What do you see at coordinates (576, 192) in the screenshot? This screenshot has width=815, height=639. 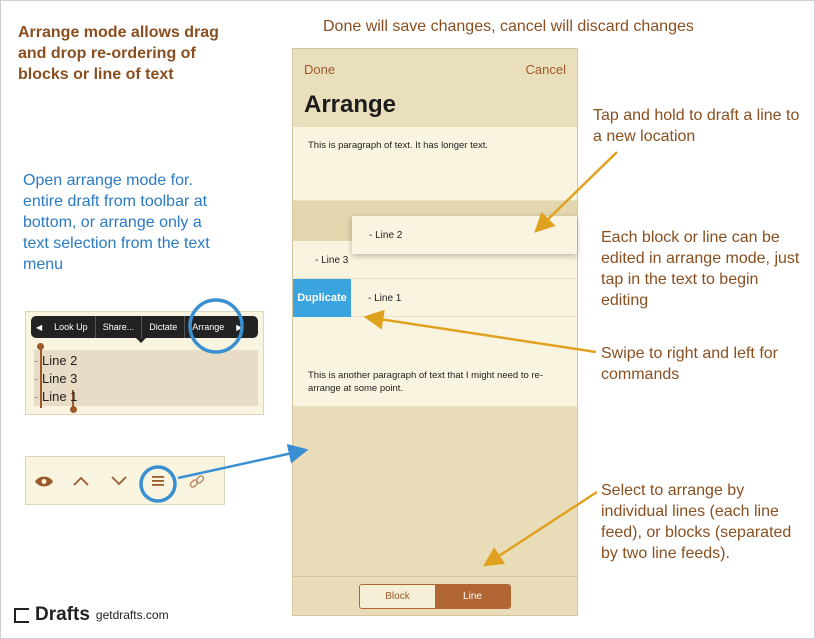 I see `tap-hold-arrow` at bounding box center [576, 192].